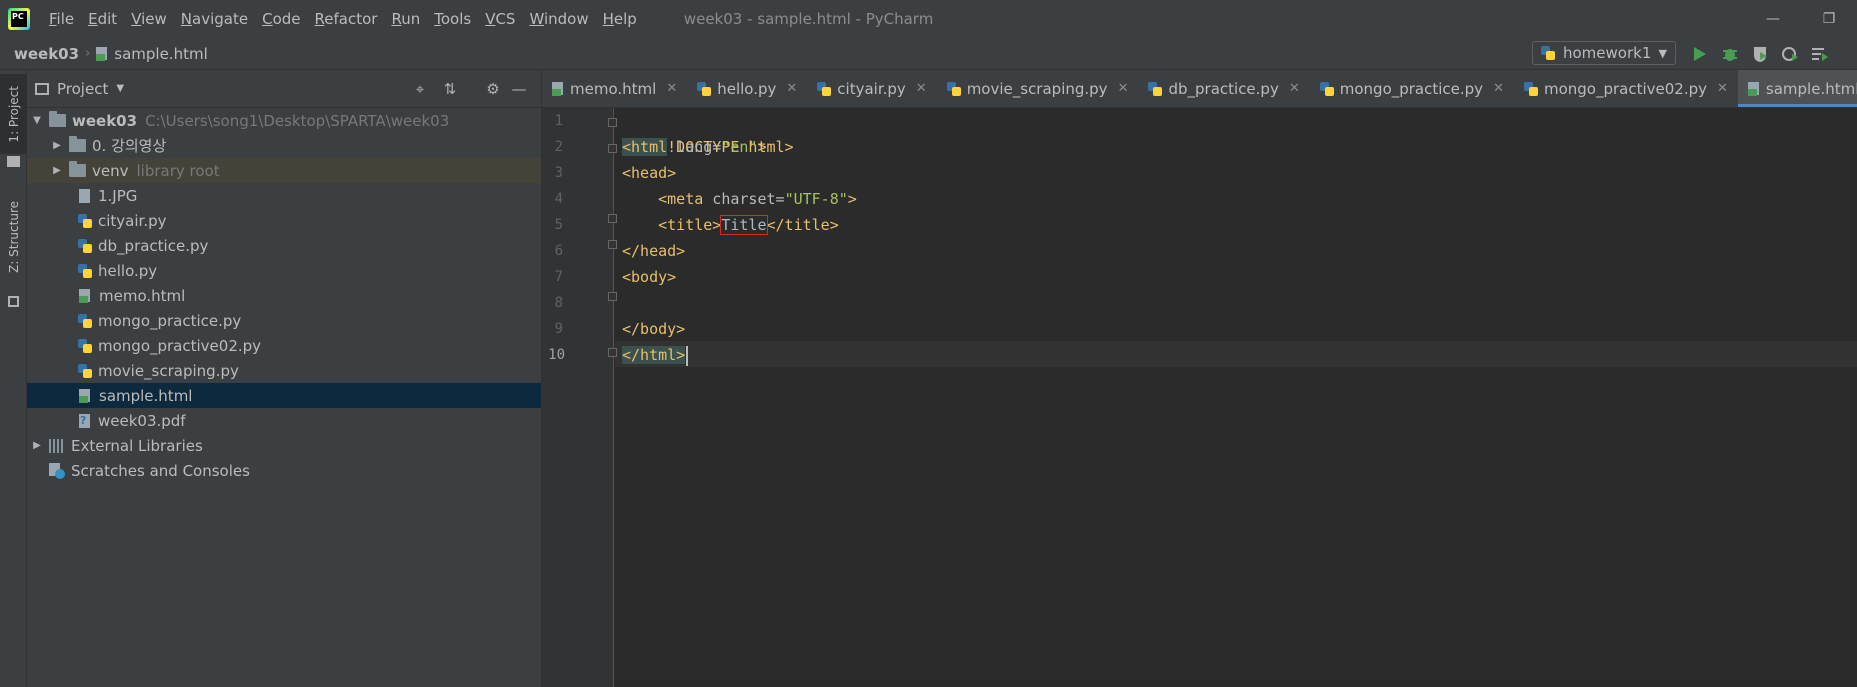 The image size is (1857, 687). I want to click on code-line-2: <html lang="en">, so click(694, 147).